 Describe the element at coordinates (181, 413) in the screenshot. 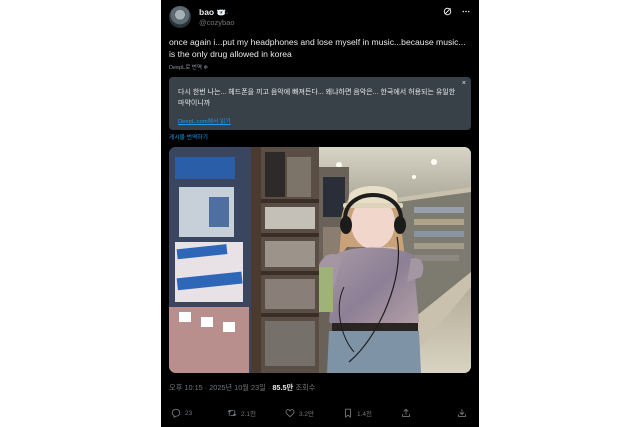

I see `reply-button: 23` at that location.